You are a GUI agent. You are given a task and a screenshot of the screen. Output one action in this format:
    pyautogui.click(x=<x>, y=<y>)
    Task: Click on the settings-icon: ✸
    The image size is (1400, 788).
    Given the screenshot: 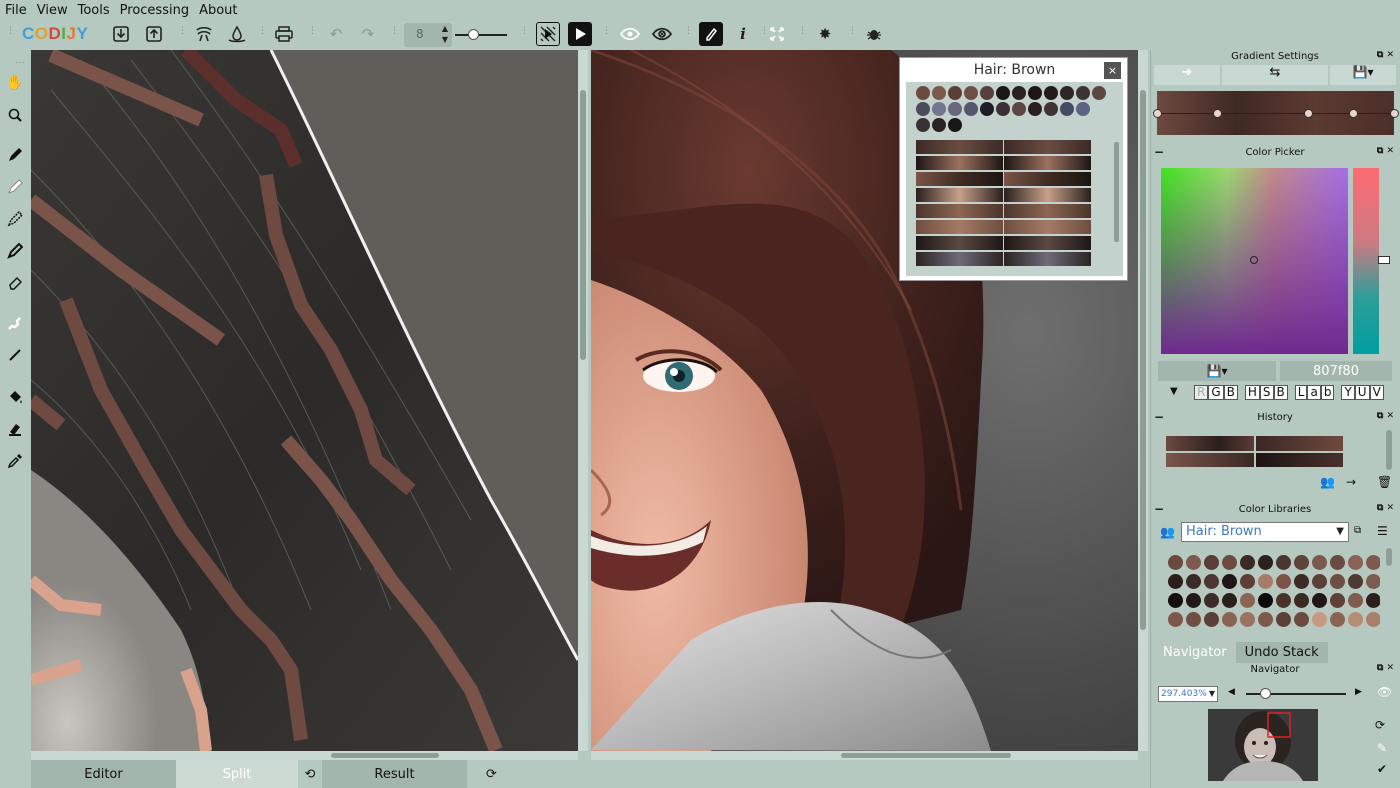 What is the action you would take?
    pyautogui.click(x=825, y=34)
    